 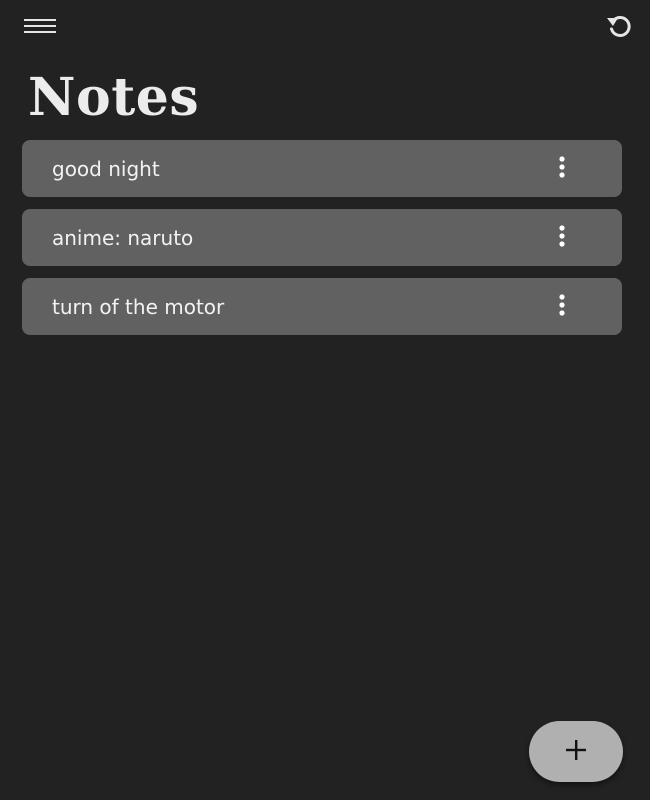 I want to click on note-title: good night, so click(x=106, y=168).